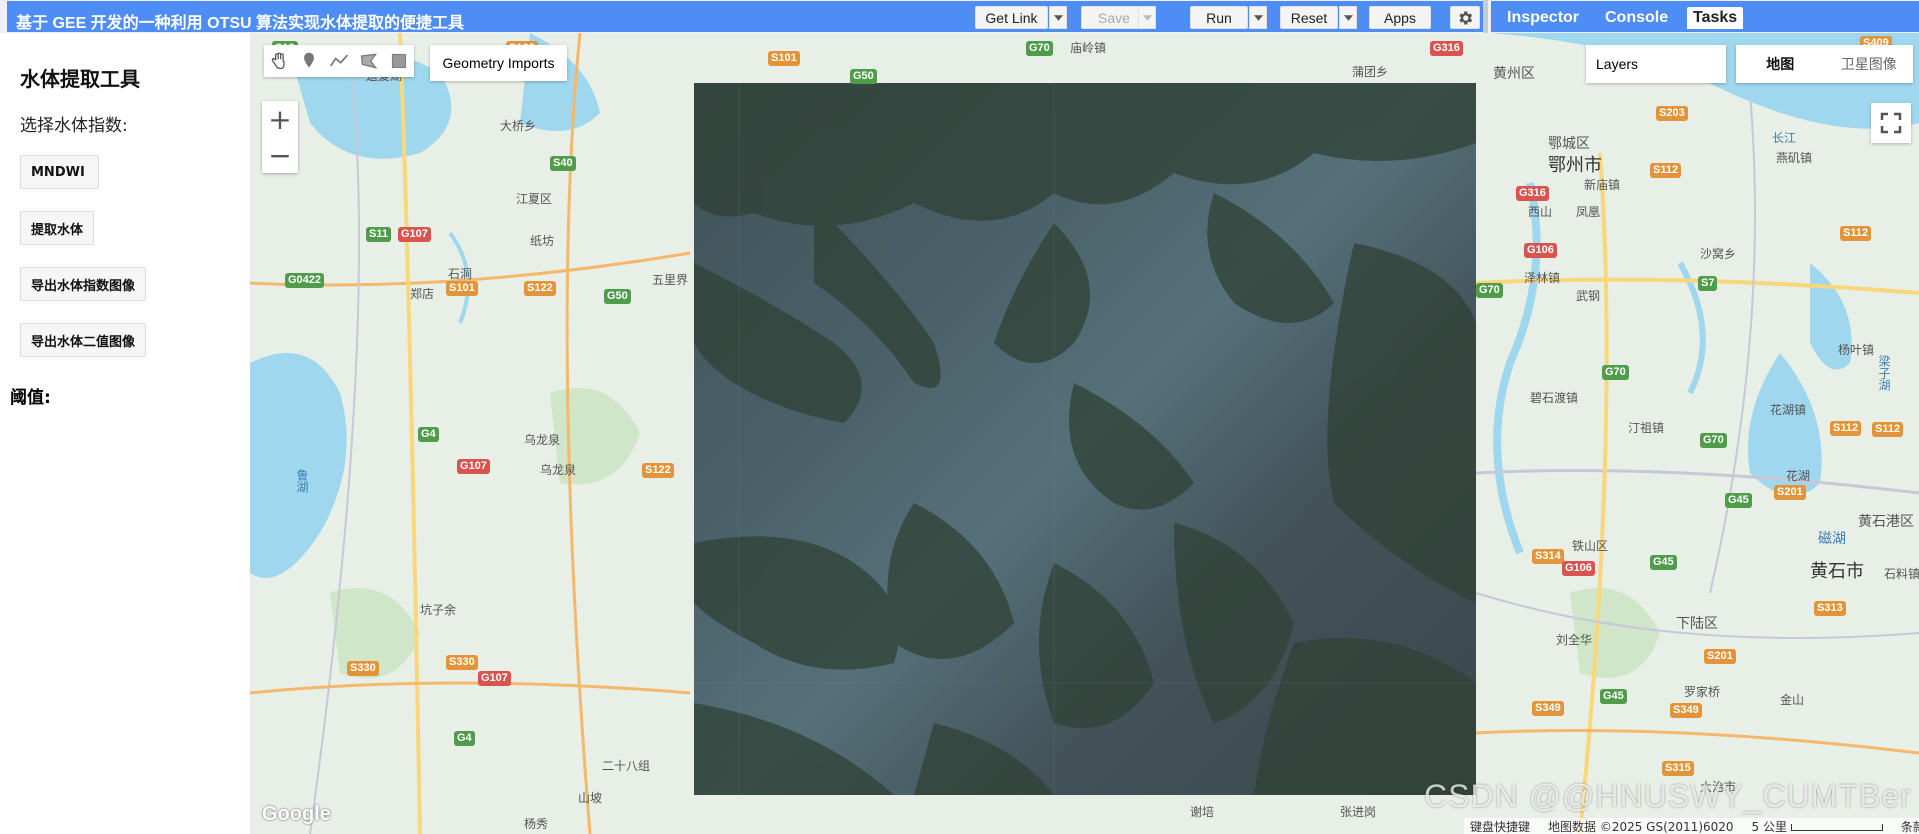 The height and width of the screenshot is (834, 1919). I want to click on reset-button: Reset, so click(1309, 17).